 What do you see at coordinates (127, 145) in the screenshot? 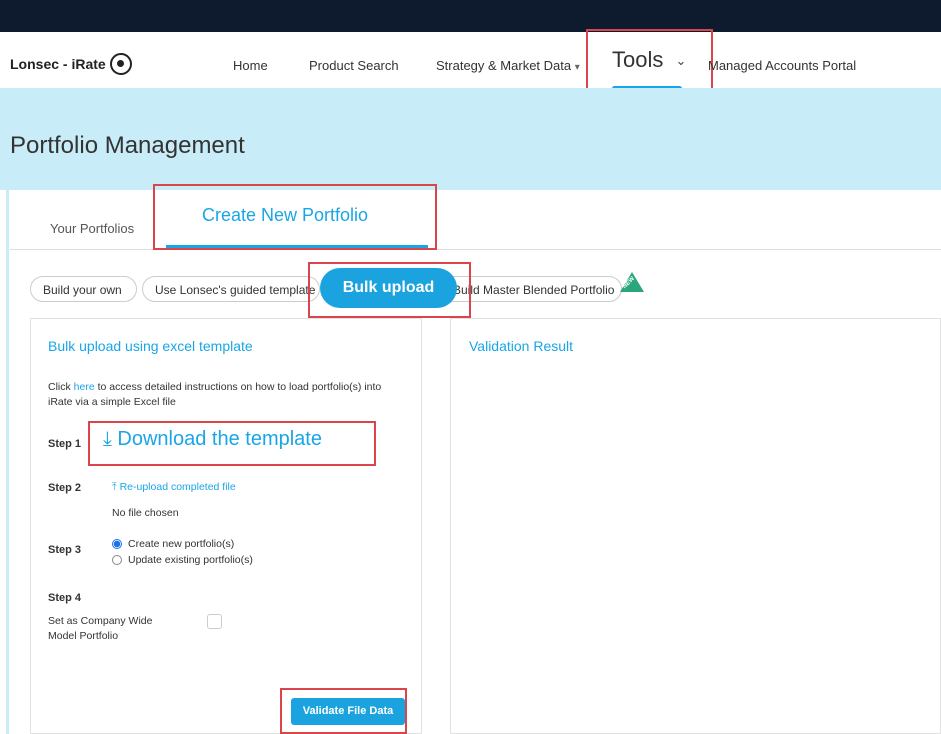
I see `page-title: Portfolio Management` at bounding box center [127, 145].